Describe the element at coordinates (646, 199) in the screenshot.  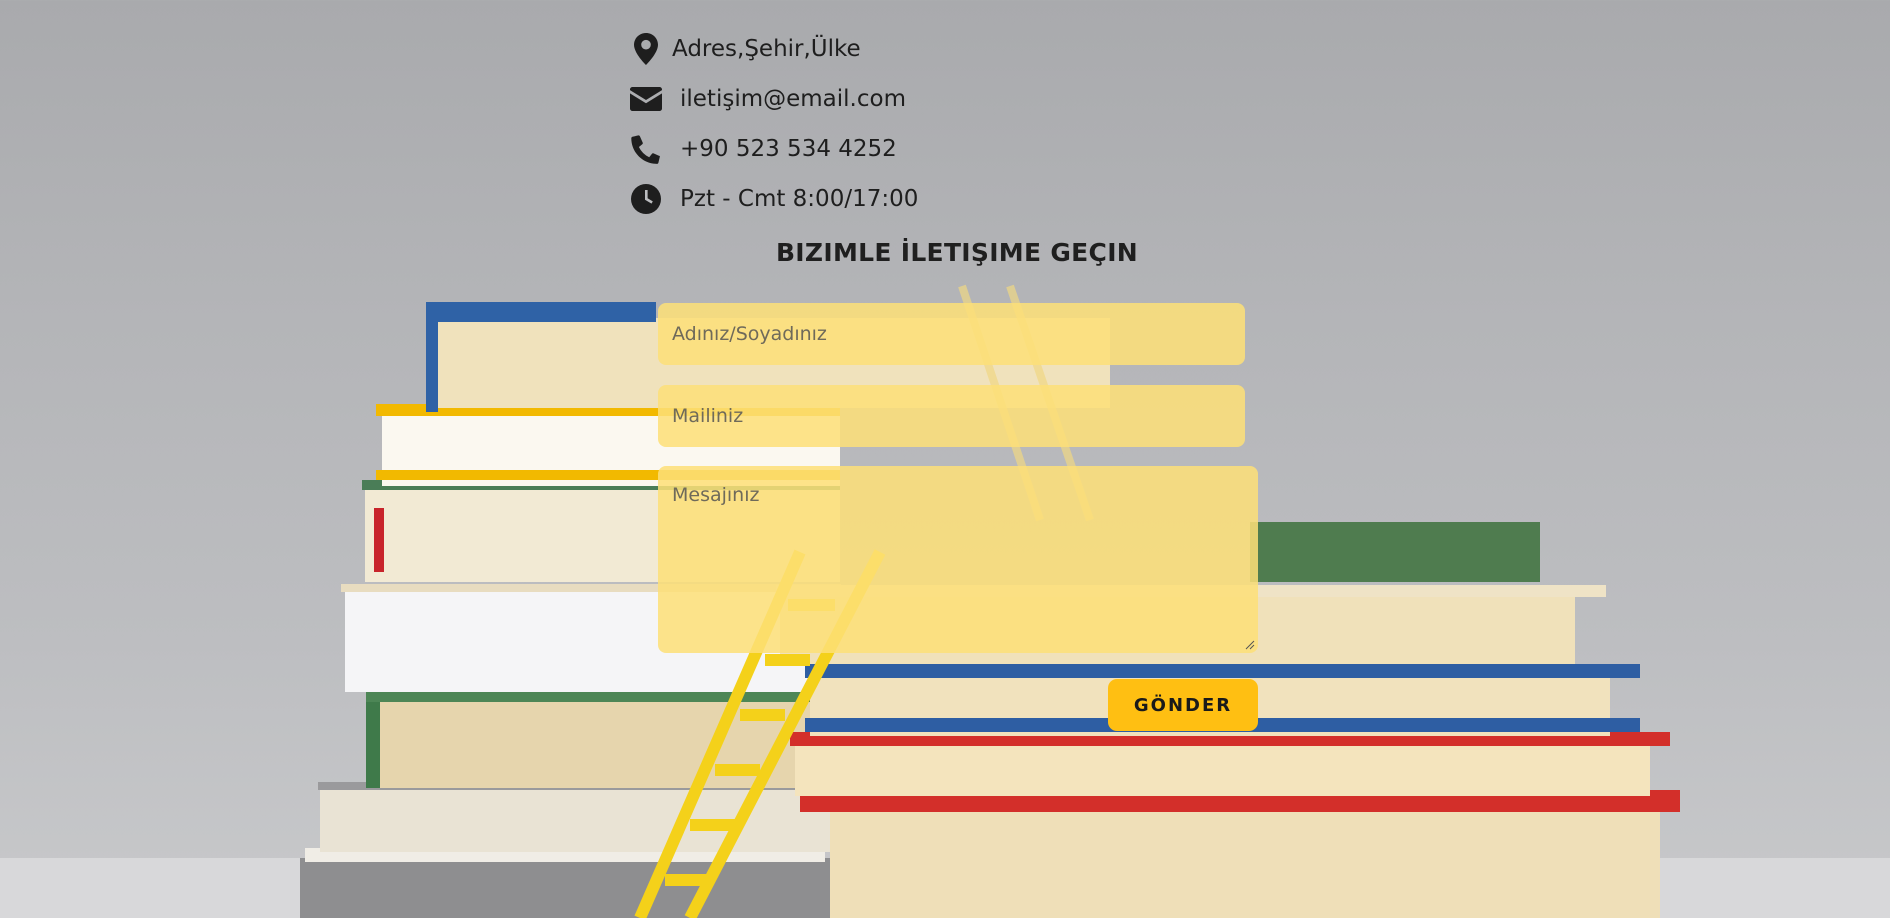
I see `clock-icon` at that location.